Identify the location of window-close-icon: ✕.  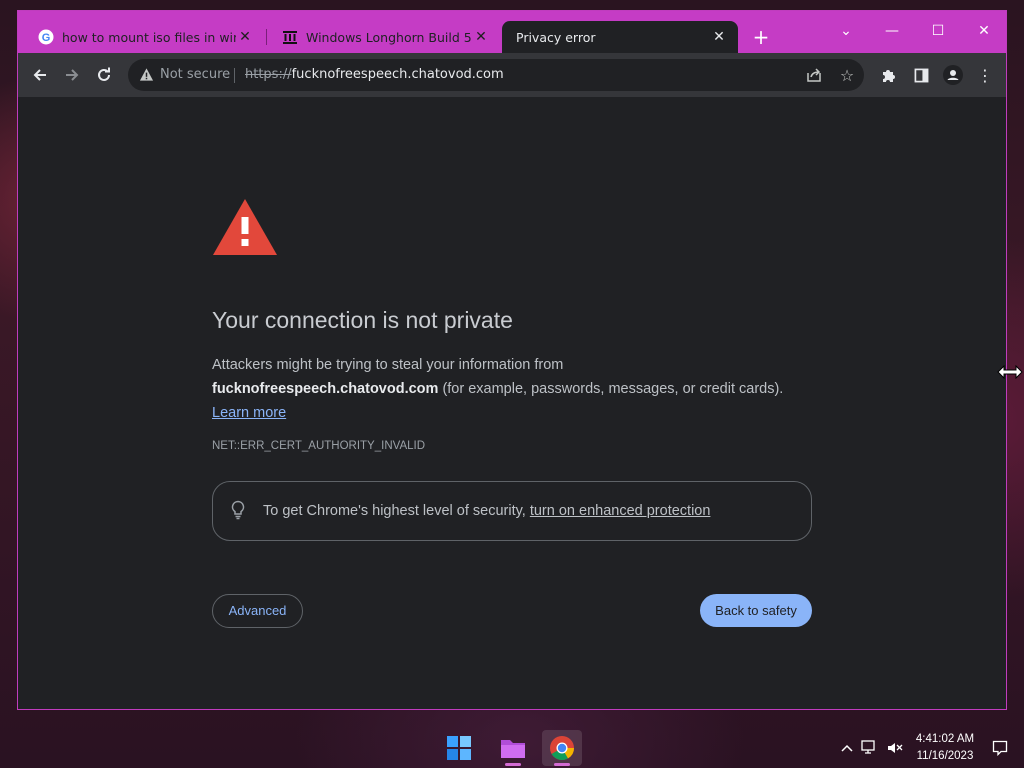
(984, 31).